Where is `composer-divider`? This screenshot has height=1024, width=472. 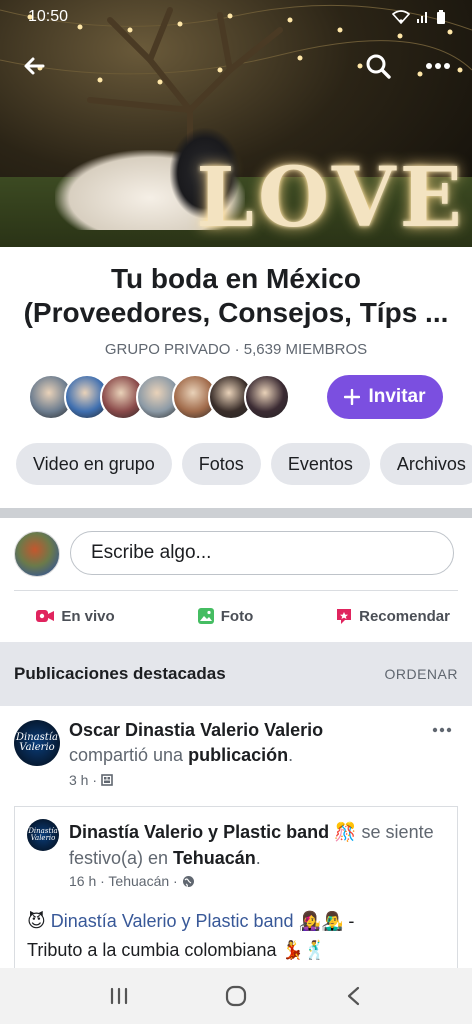 composer-divider is located at coordinates (236, 590).